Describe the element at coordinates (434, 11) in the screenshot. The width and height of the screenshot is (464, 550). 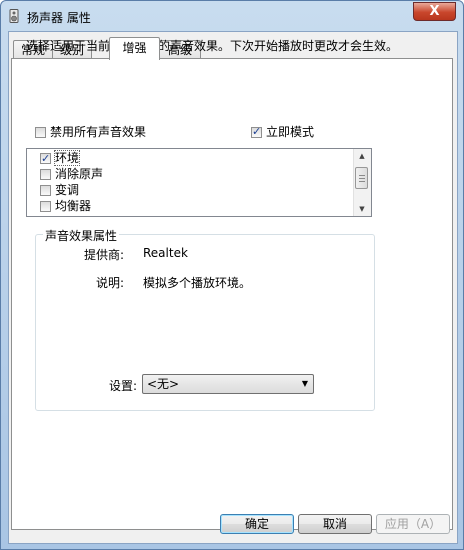
I see `close-button: X` at that location.